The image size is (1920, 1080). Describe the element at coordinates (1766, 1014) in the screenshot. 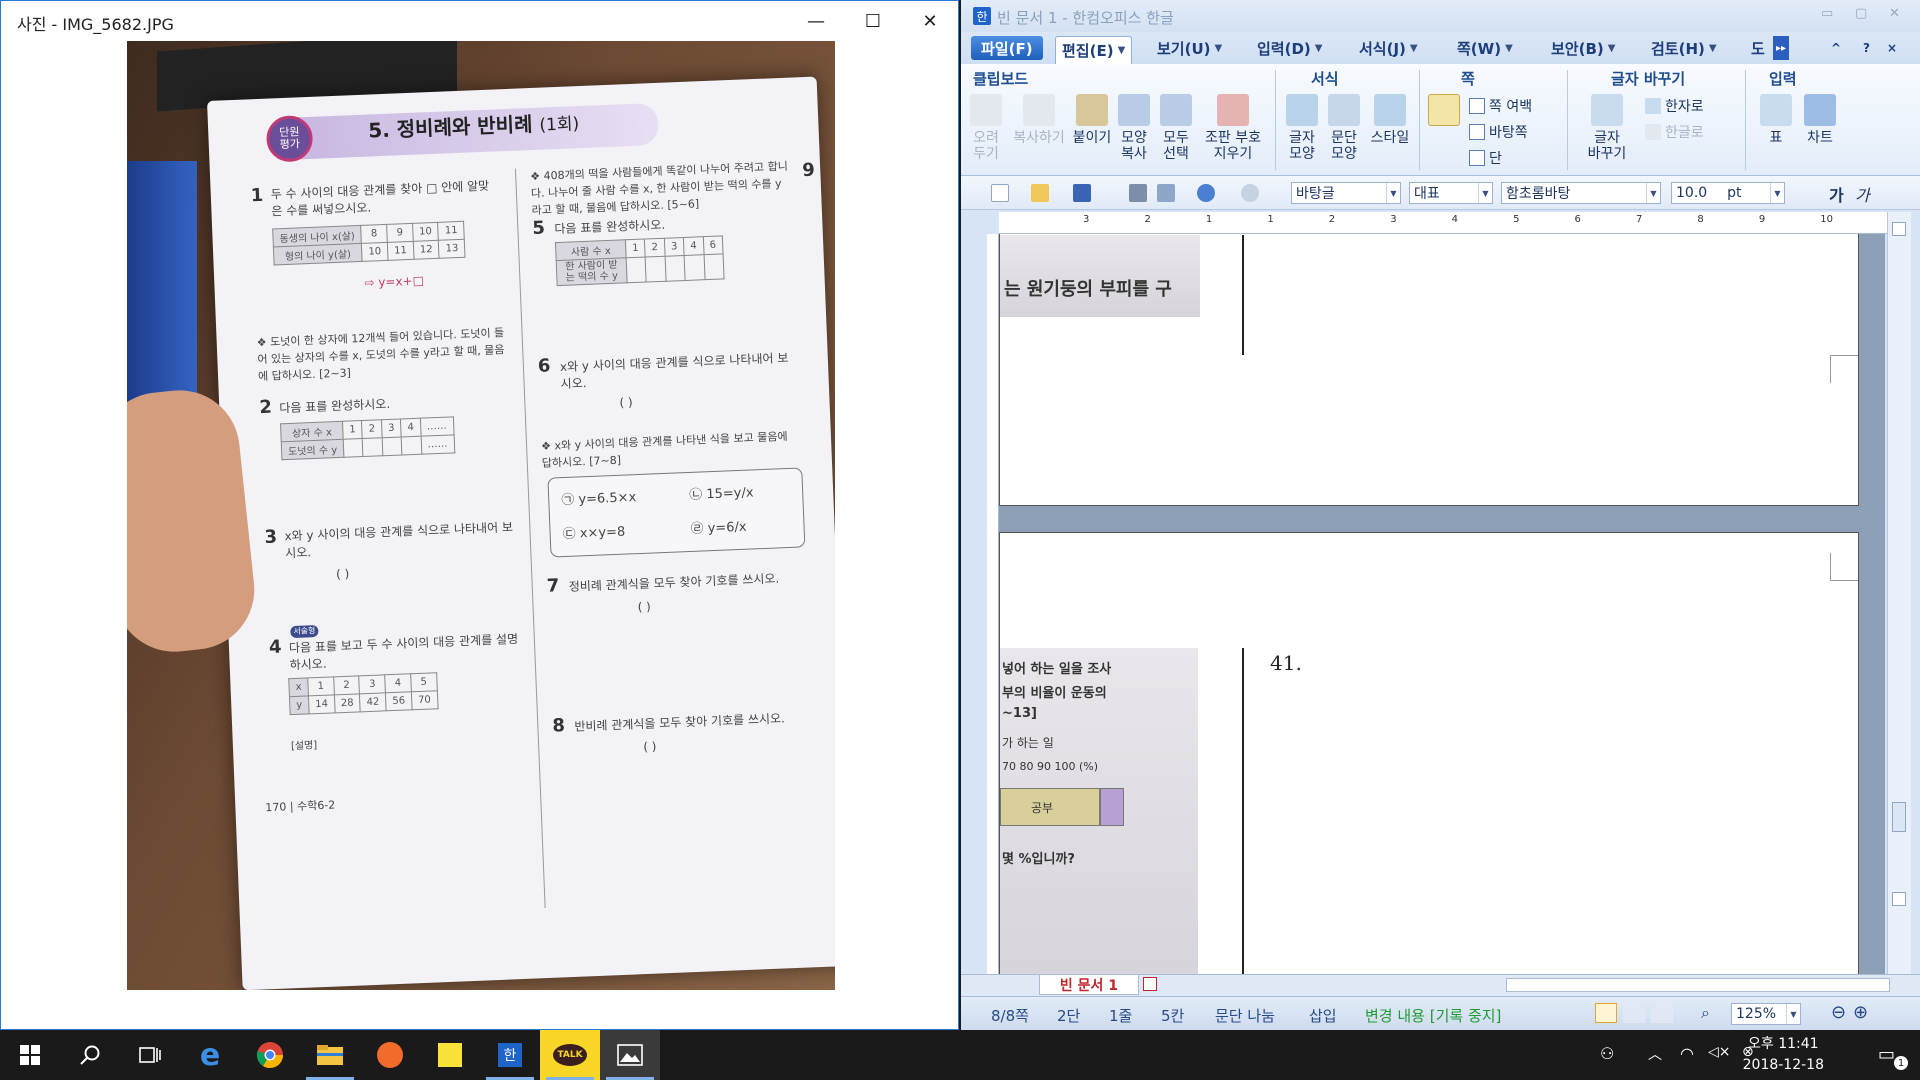

I see `zoom-combo: 125% ▼` at that location.